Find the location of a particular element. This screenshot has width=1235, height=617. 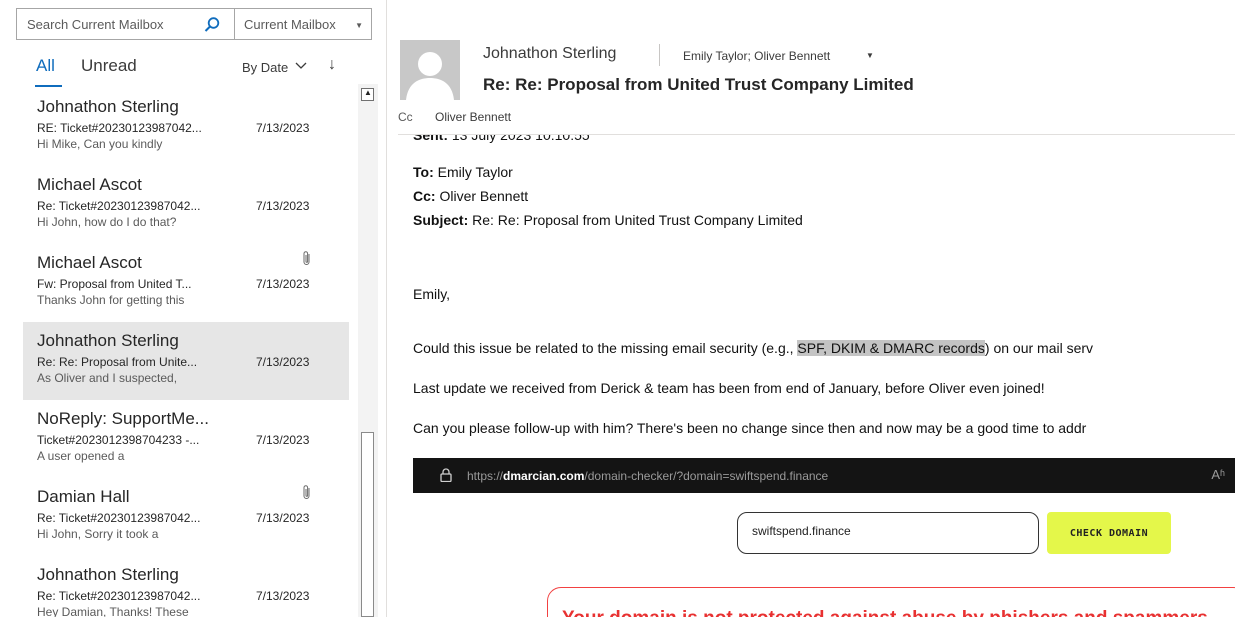

sent-value: 13 July 2023 10:10:55 is located at coordinates (519, 139).